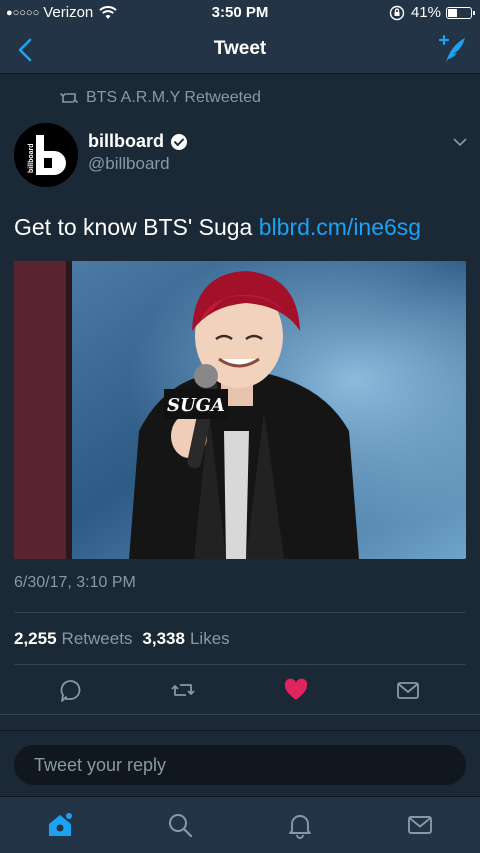  Describe the element at coordinates (136, 227) in the screenshot. I see `tweet-body: Get to know BTS' Suga` at that location.